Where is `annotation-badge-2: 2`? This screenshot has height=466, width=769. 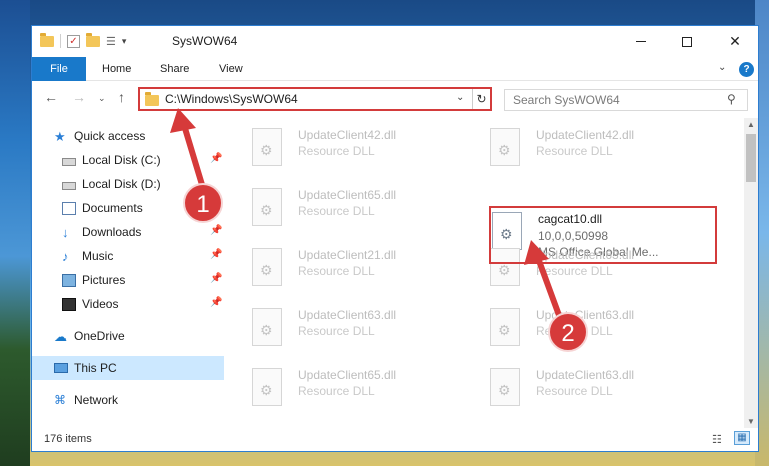
annotation-badge-2: 2 is located at coordinates (568, 332).